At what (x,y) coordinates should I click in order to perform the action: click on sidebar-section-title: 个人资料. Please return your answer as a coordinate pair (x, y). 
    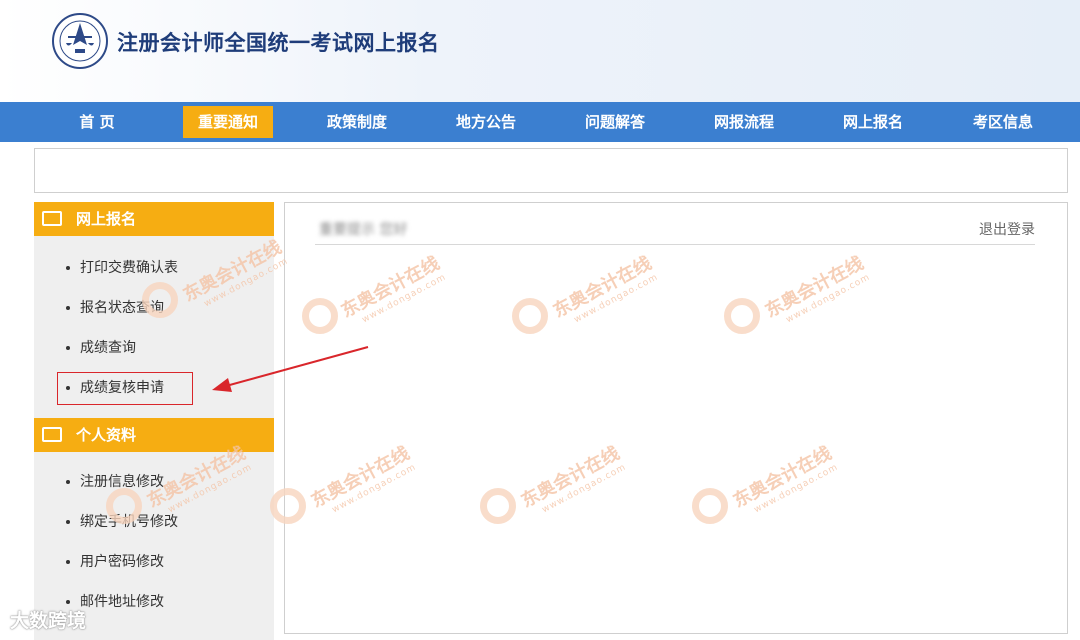
    Looking at the image, I should click on (106, 435).